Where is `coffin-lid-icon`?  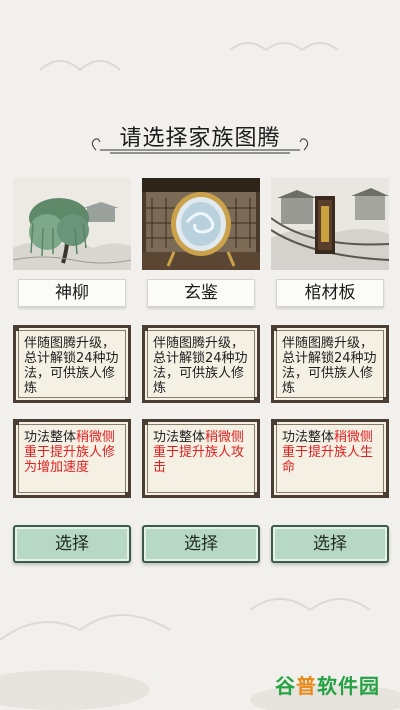 coffin-lid-icon is located at coordinates (330, 224).